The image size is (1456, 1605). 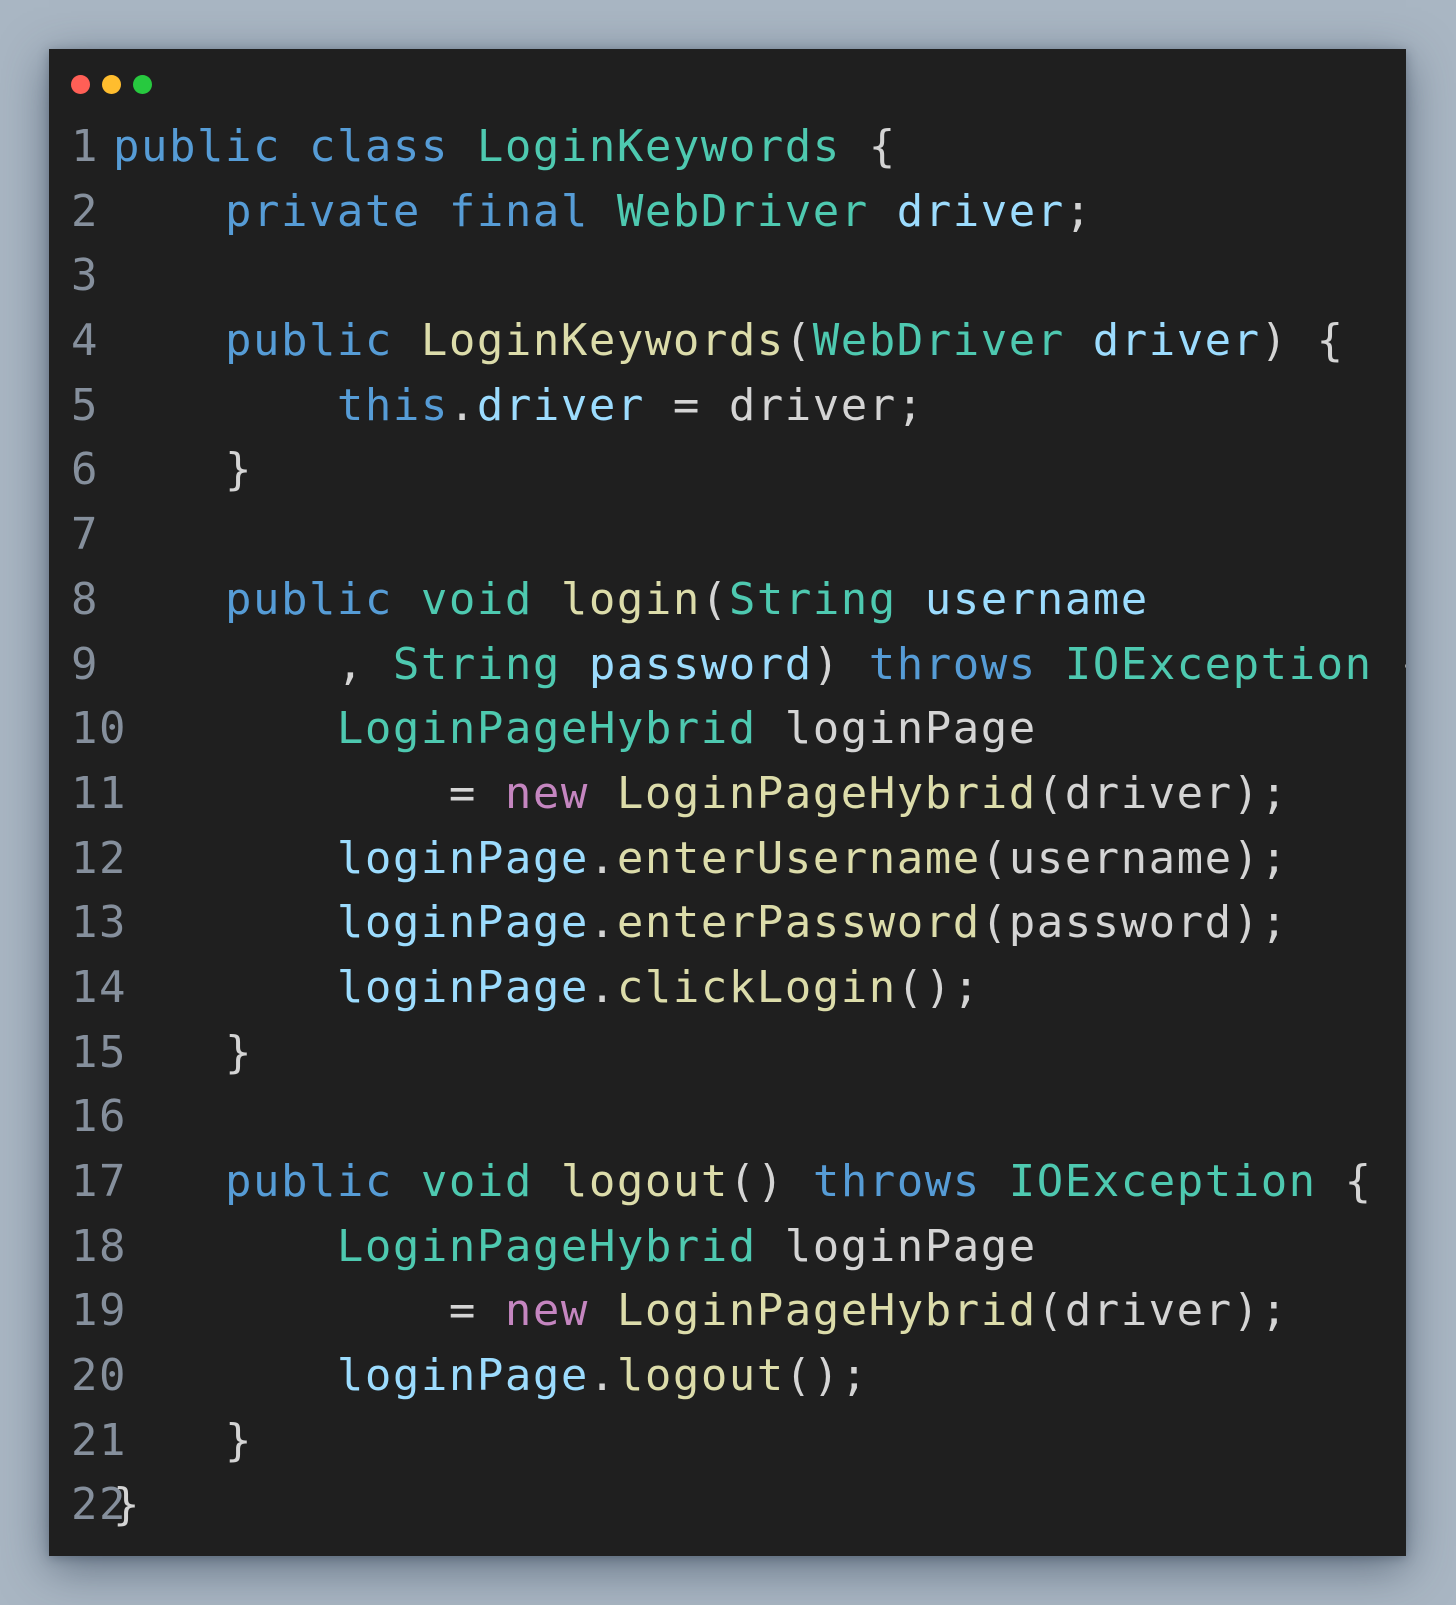 I want to click on code-token: (), so click(x=770, y=1181).